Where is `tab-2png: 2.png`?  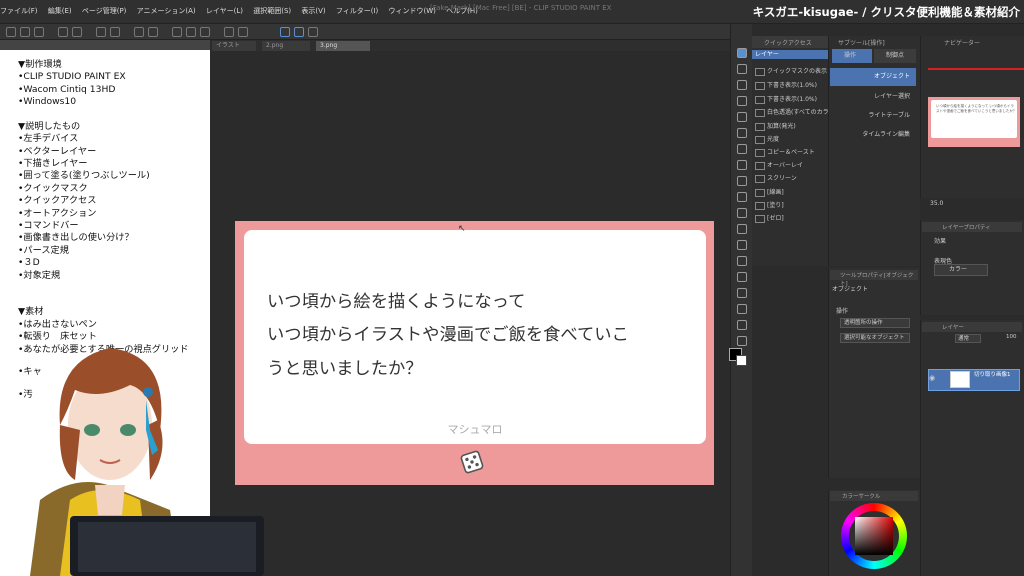 tab-2png: 2.png is located at coordinates (286, 46).